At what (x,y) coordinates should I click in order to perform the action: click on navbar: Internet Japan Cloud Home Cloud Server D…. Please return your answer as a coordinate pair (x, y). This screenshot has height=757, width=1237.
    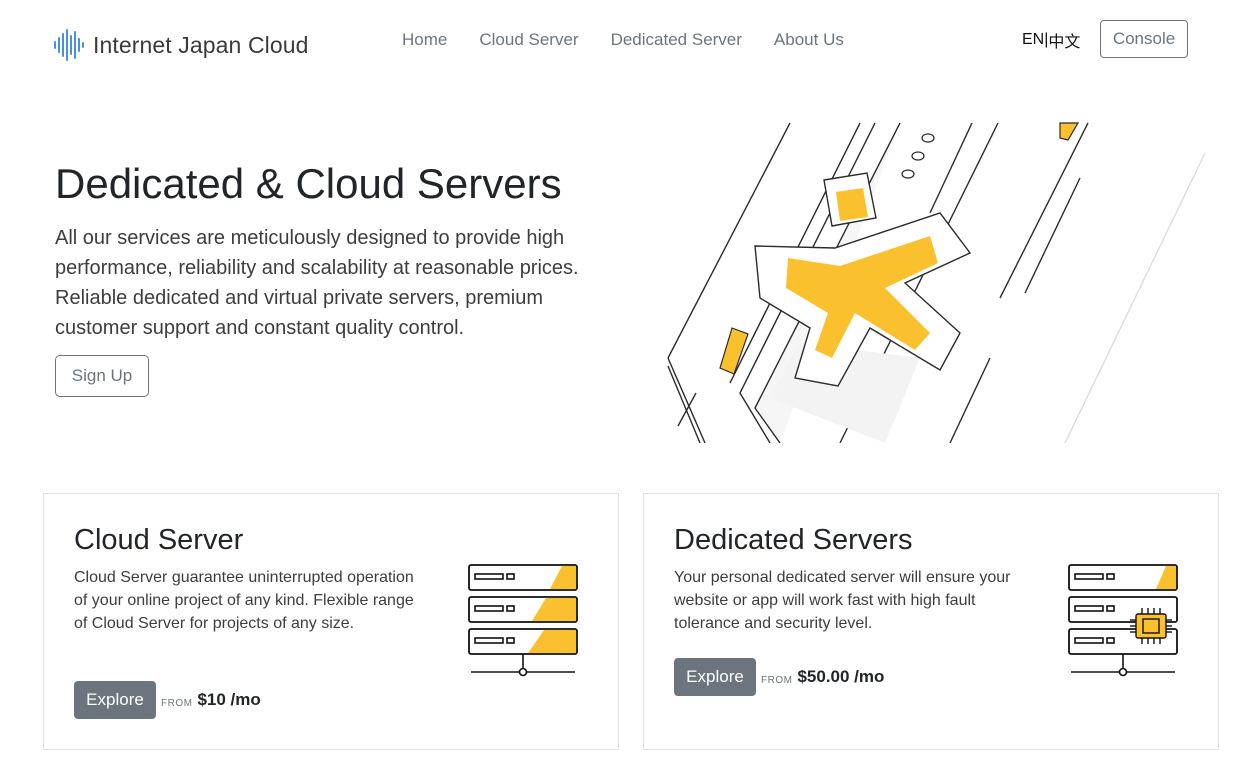
    Looking at the image, I should click on (618, 41).